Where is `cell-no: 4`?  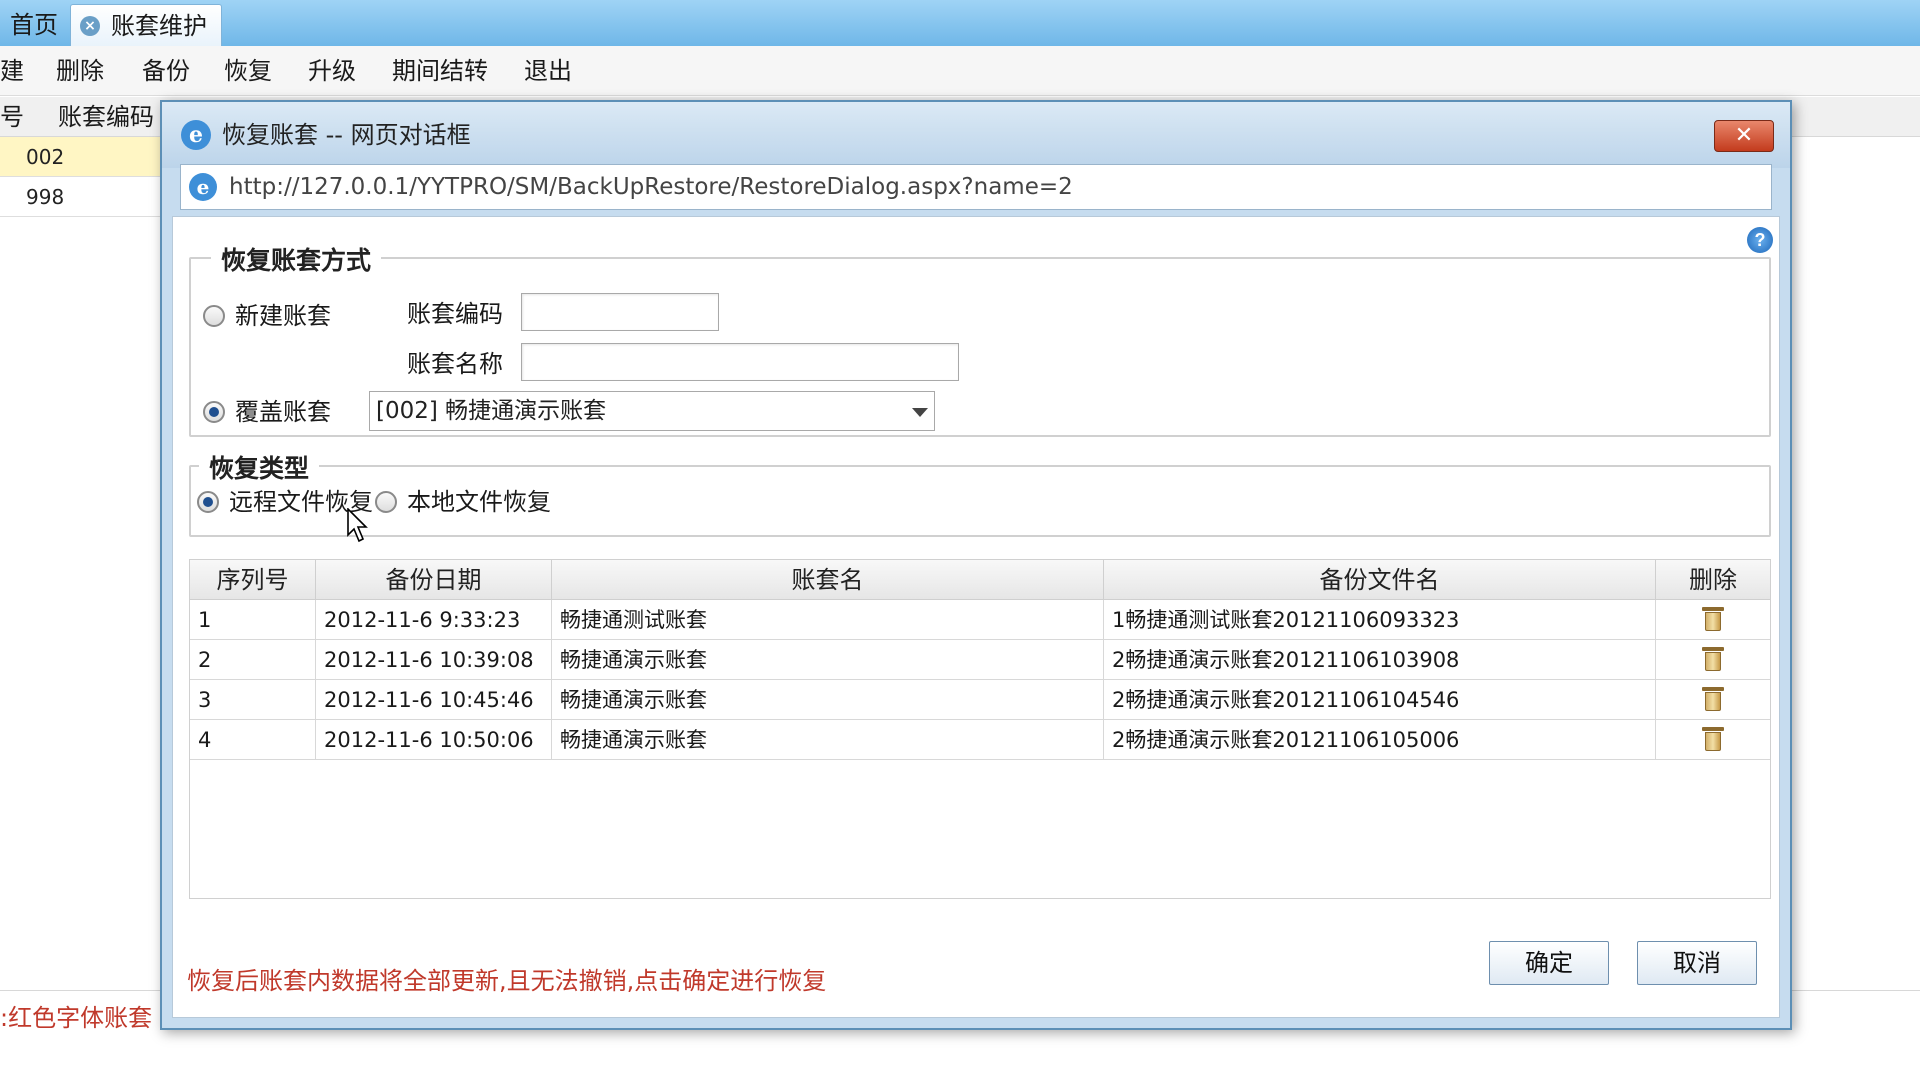
cell-no: 4 is located at coordinates (253, 740).